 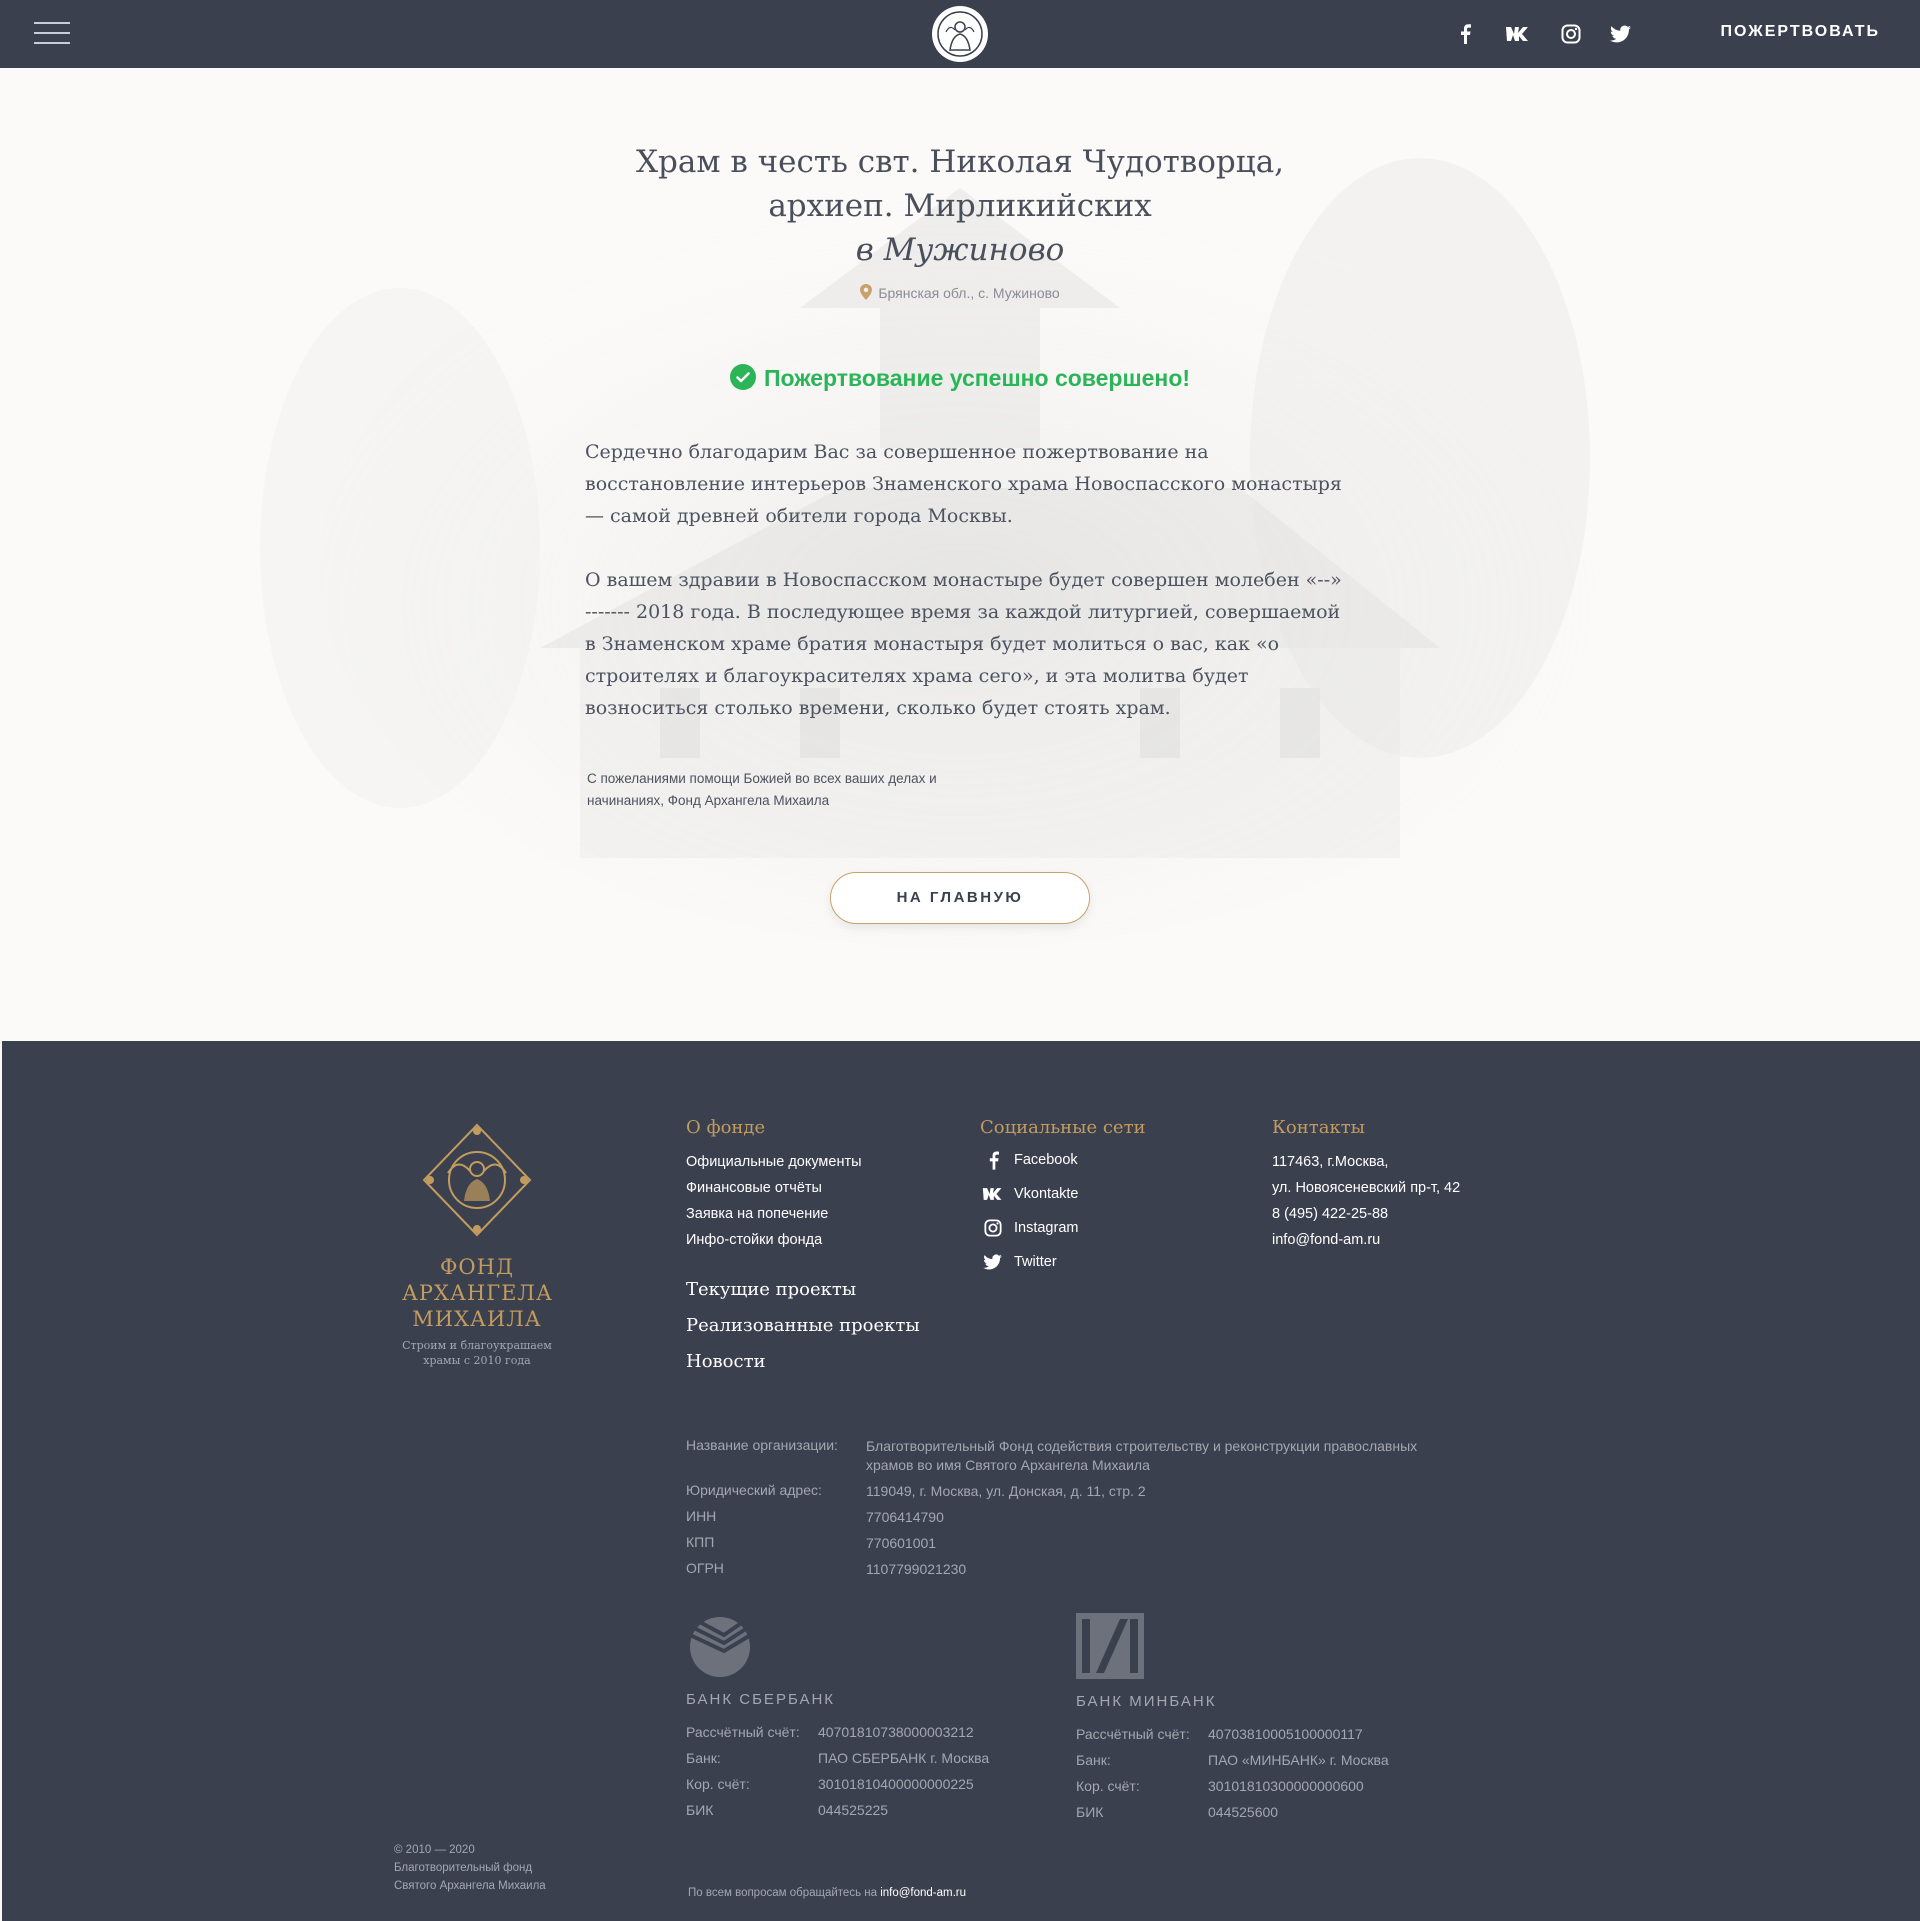 I want to click on page-title-line-2: архиеп. Мирликийских, so click(x=960, y=206).